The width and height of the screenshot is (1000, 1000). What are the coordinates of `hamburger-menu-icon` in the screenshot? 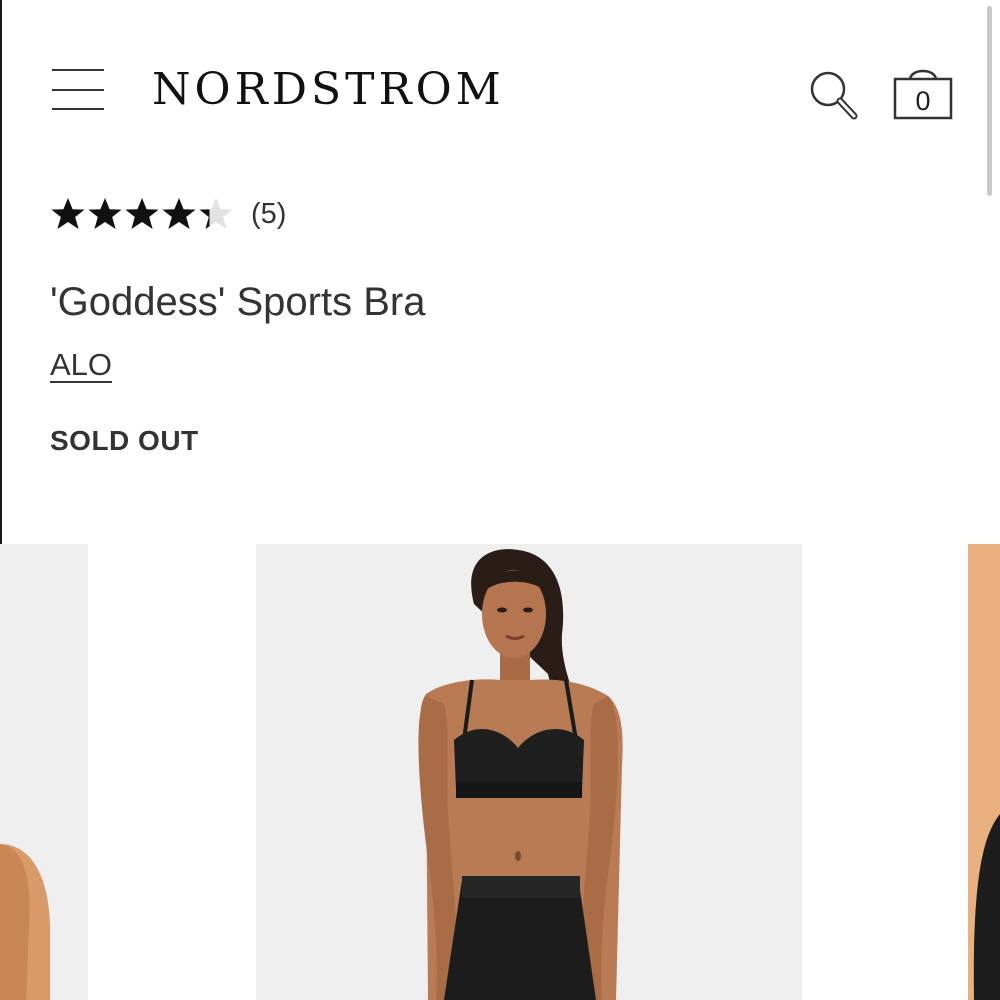 It's located at (78, 90).